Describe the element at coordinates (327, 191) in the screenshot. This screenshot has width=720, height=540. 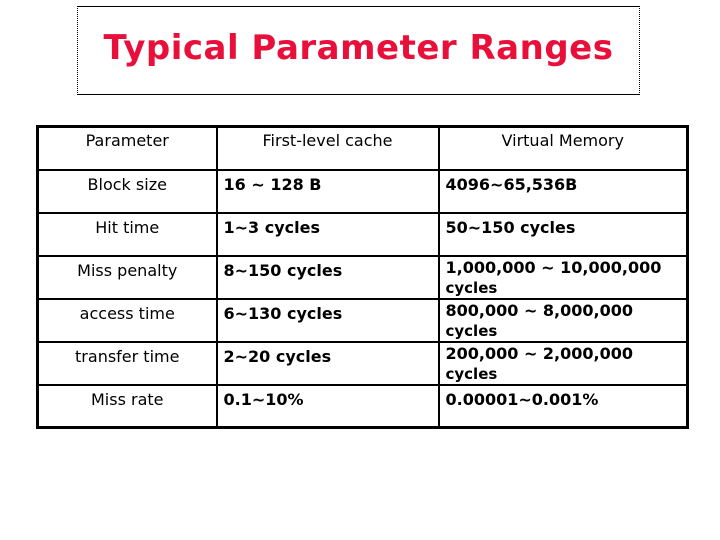
I see `cell-cache: 16 ~ 128 B` at that location.